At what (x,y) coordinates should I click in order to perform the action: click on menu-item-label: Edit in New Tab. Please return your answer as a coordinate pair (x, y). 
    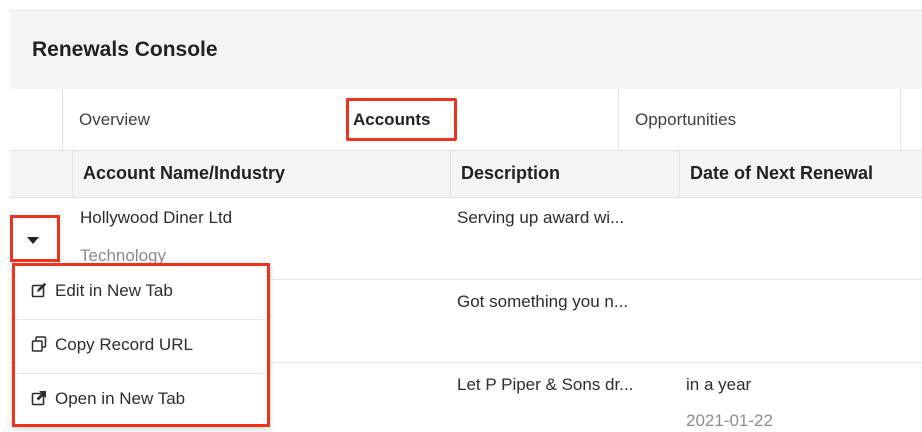
    Looking at the image, I should click on (114, 290).